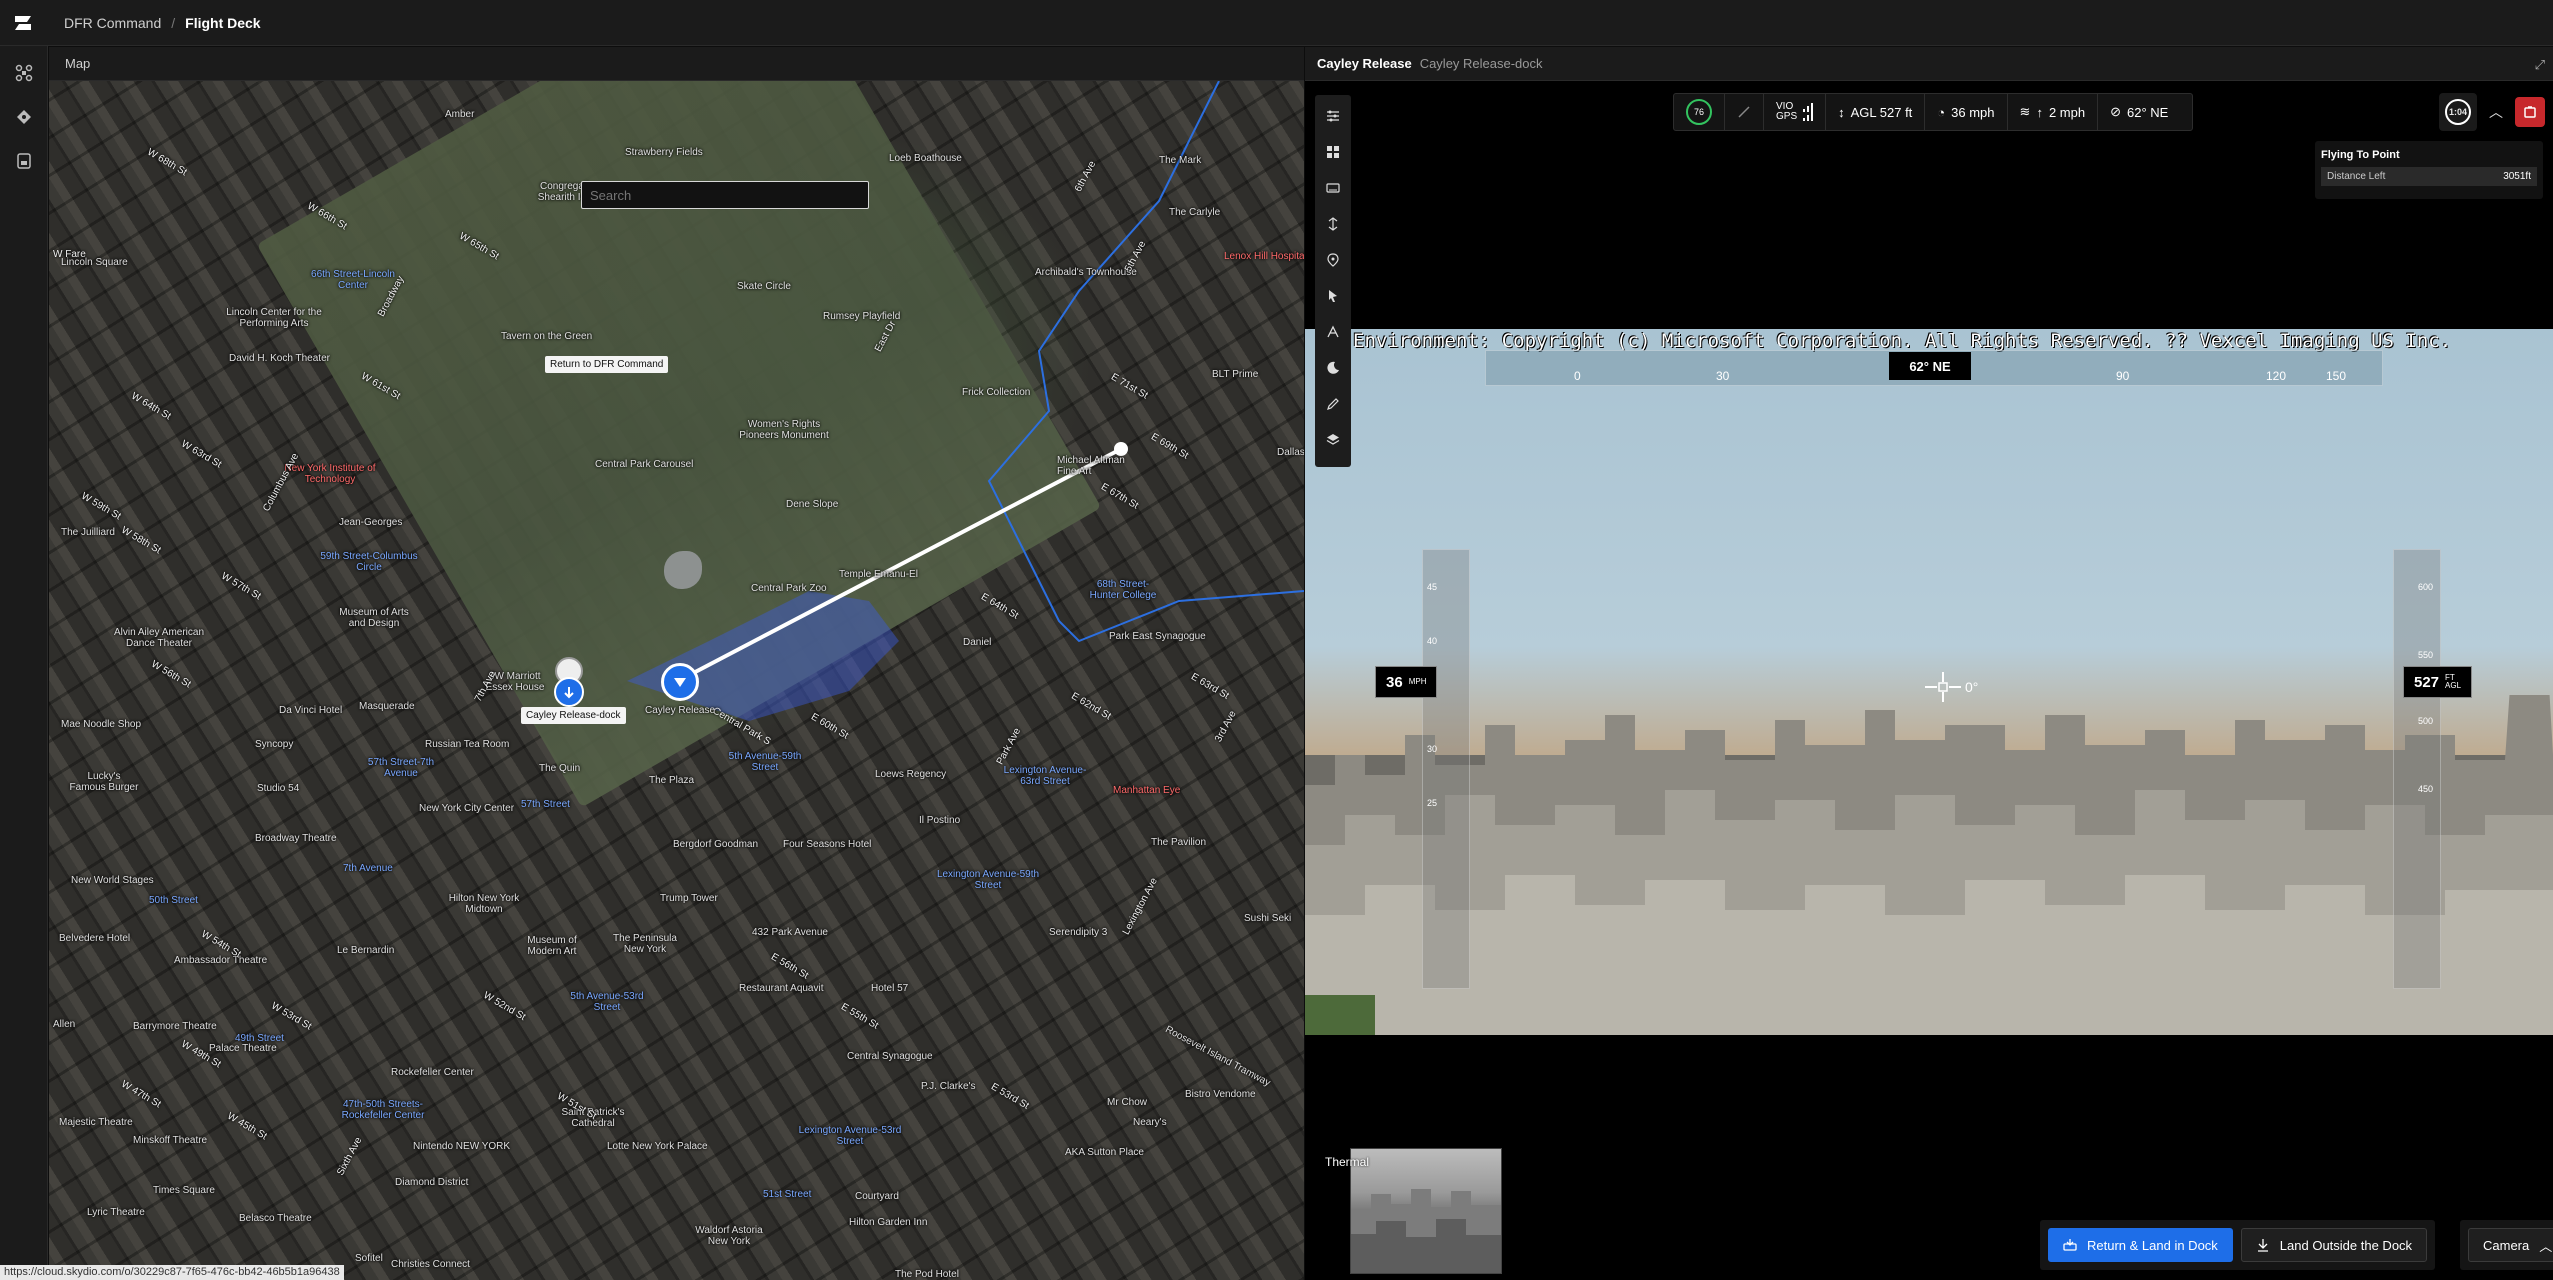 The image size is (2553, 1280). What do you see at coordinates (2517, 176) in the screenshot?
I see `distance-left-value: 3051ft` at bounding box center [2517, 176].